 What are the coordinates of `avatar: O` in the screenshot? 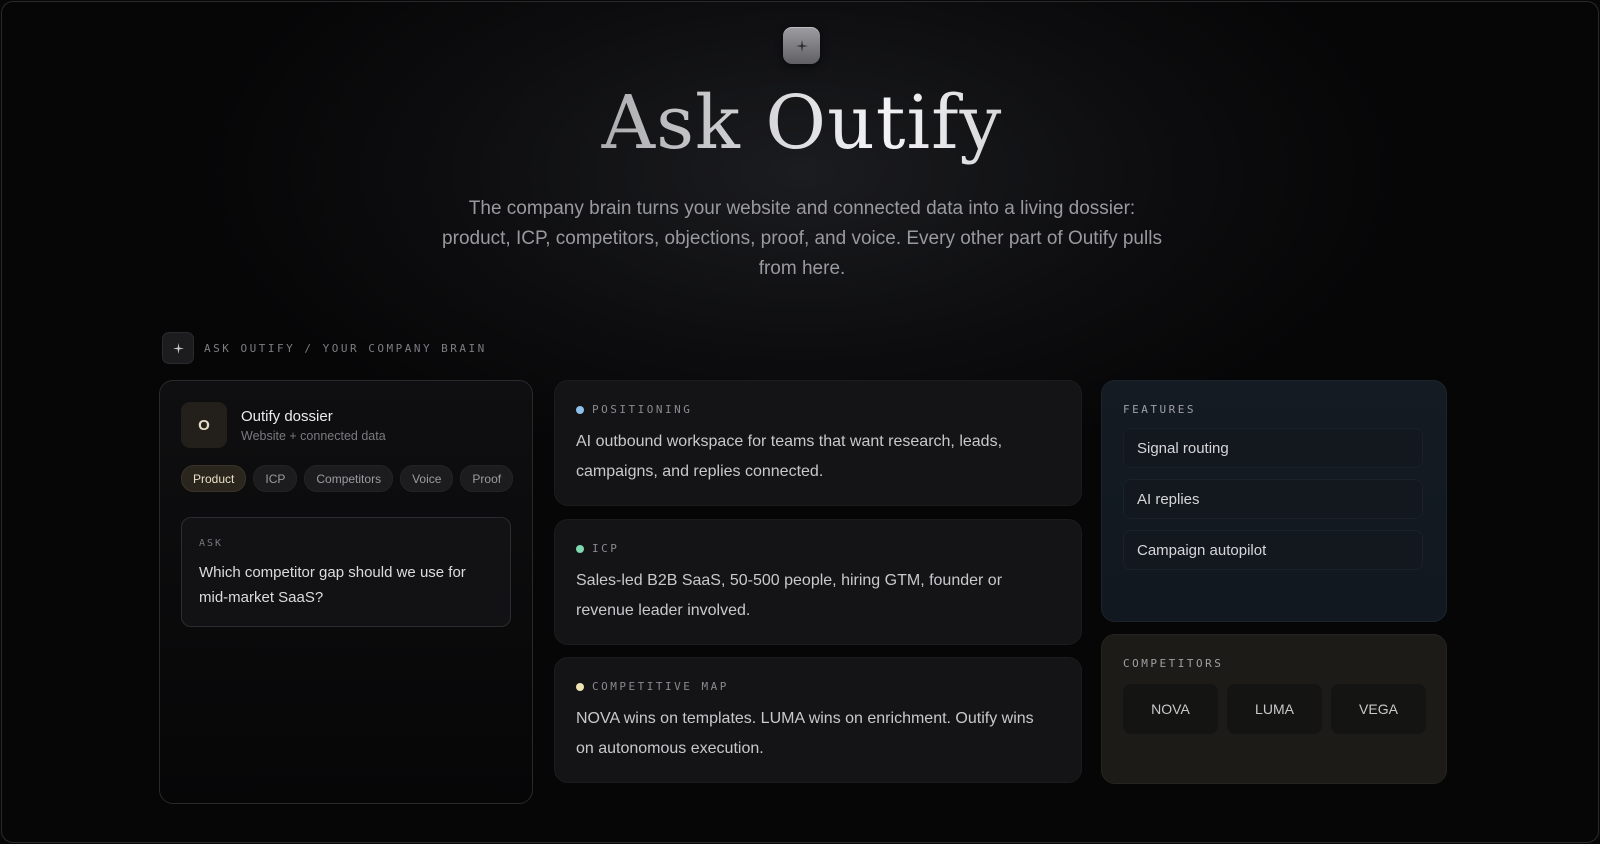 It's located at (204, 425).